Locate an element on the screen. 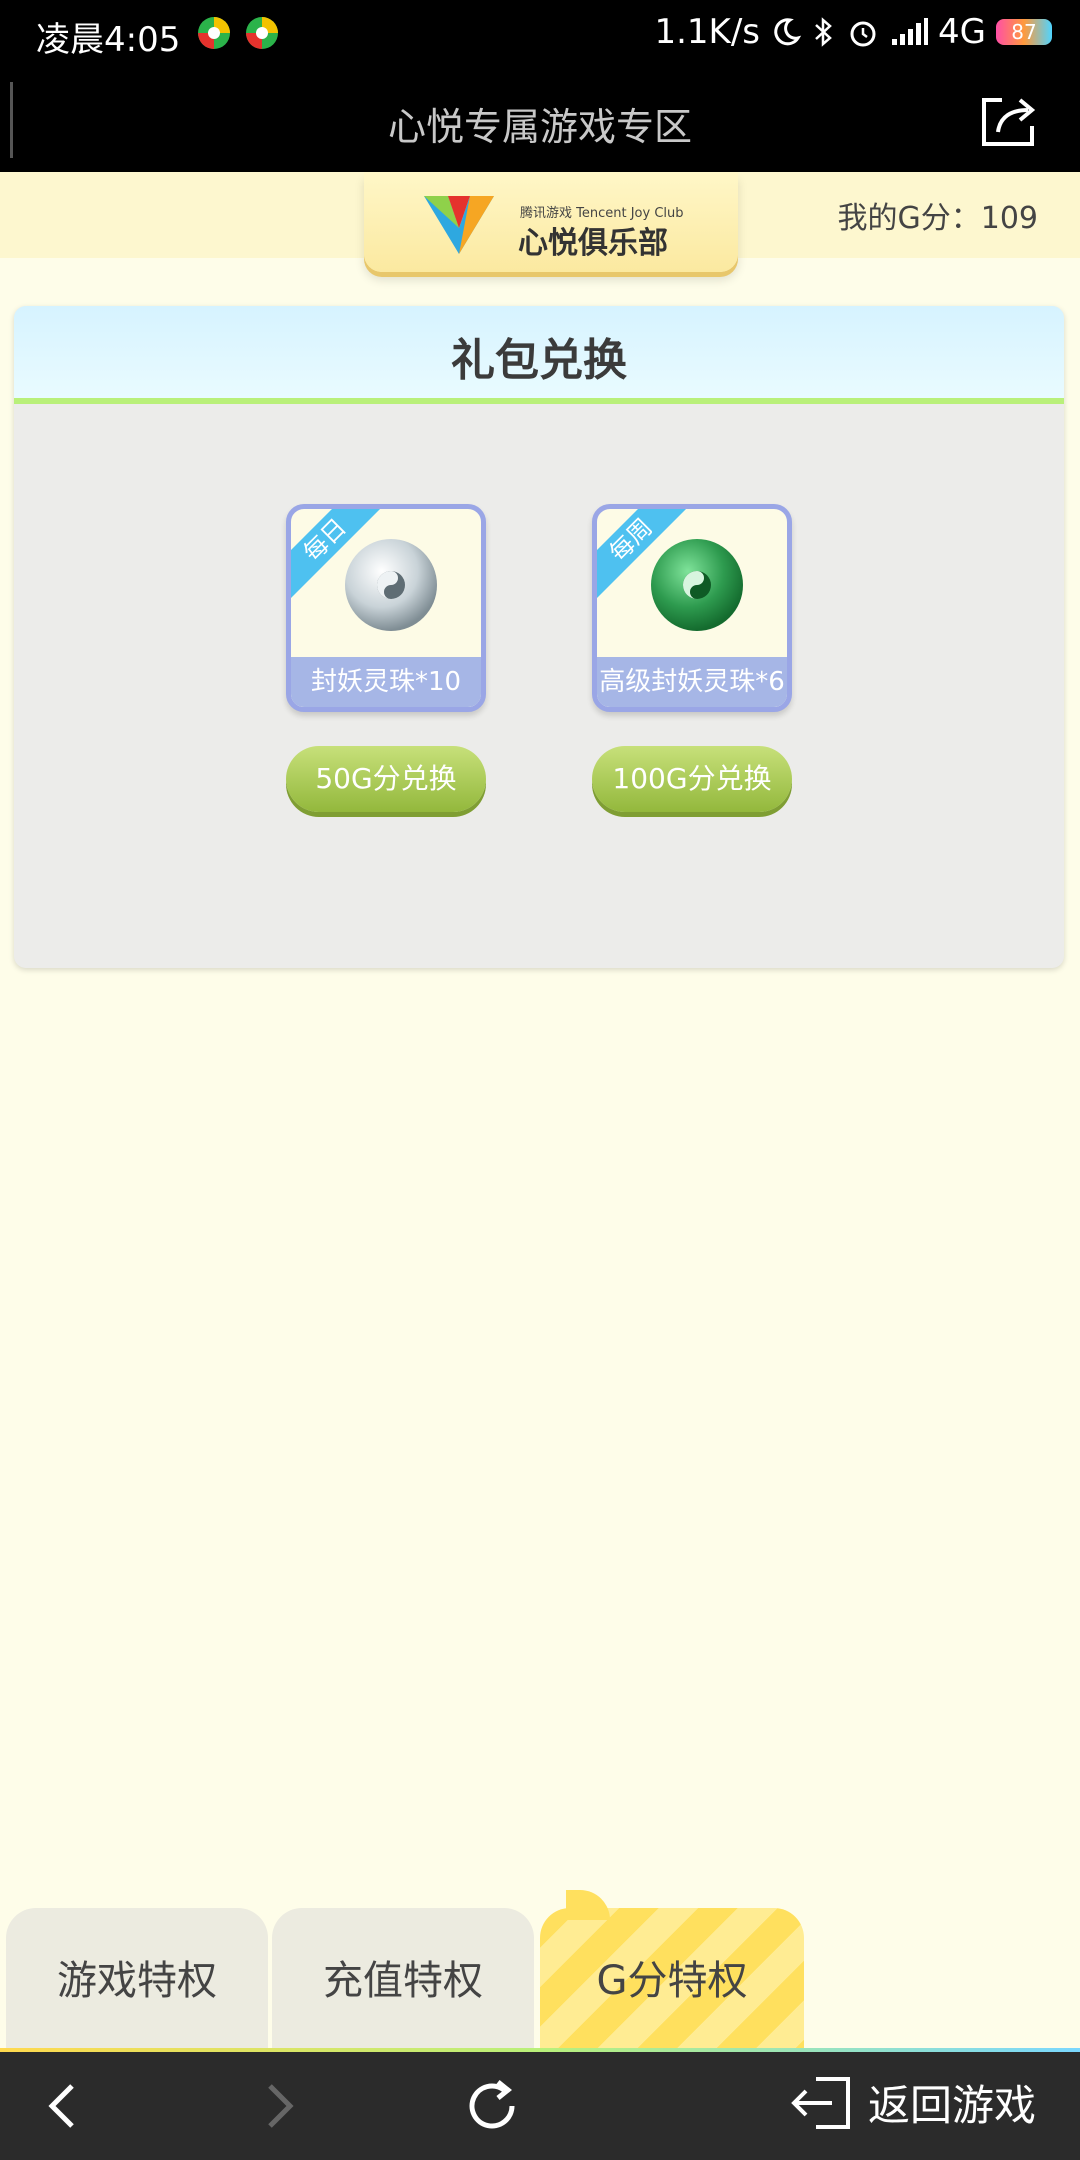  return-game-label: 返回游戏 is located at coordinates (951, 2105).